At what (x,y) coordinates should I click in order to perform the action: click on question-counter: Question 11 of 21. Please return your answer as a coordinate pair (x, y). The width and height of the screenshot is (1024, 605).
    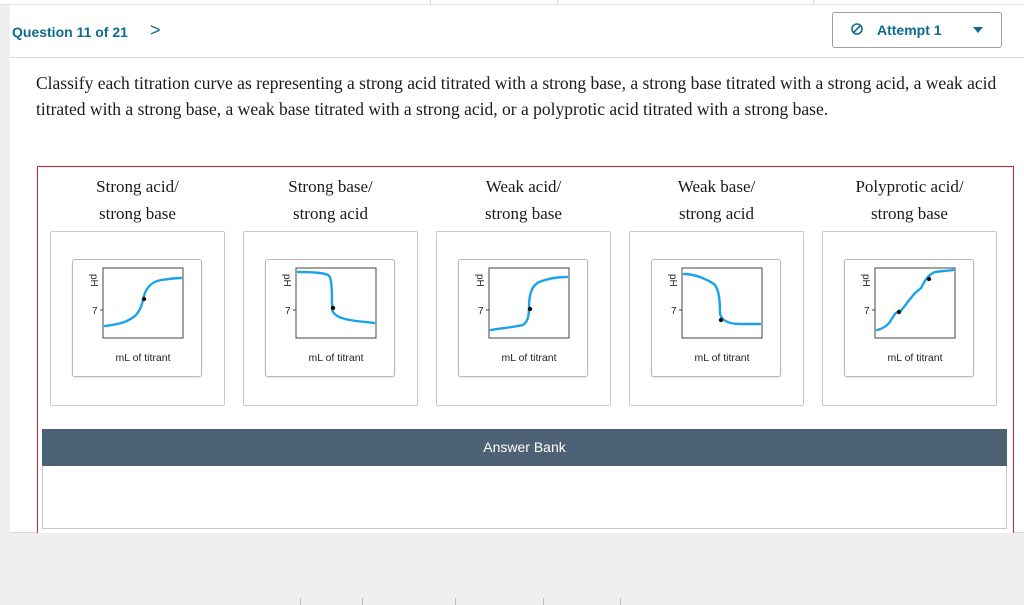
    Looking at the image, I should click on (70, 32).